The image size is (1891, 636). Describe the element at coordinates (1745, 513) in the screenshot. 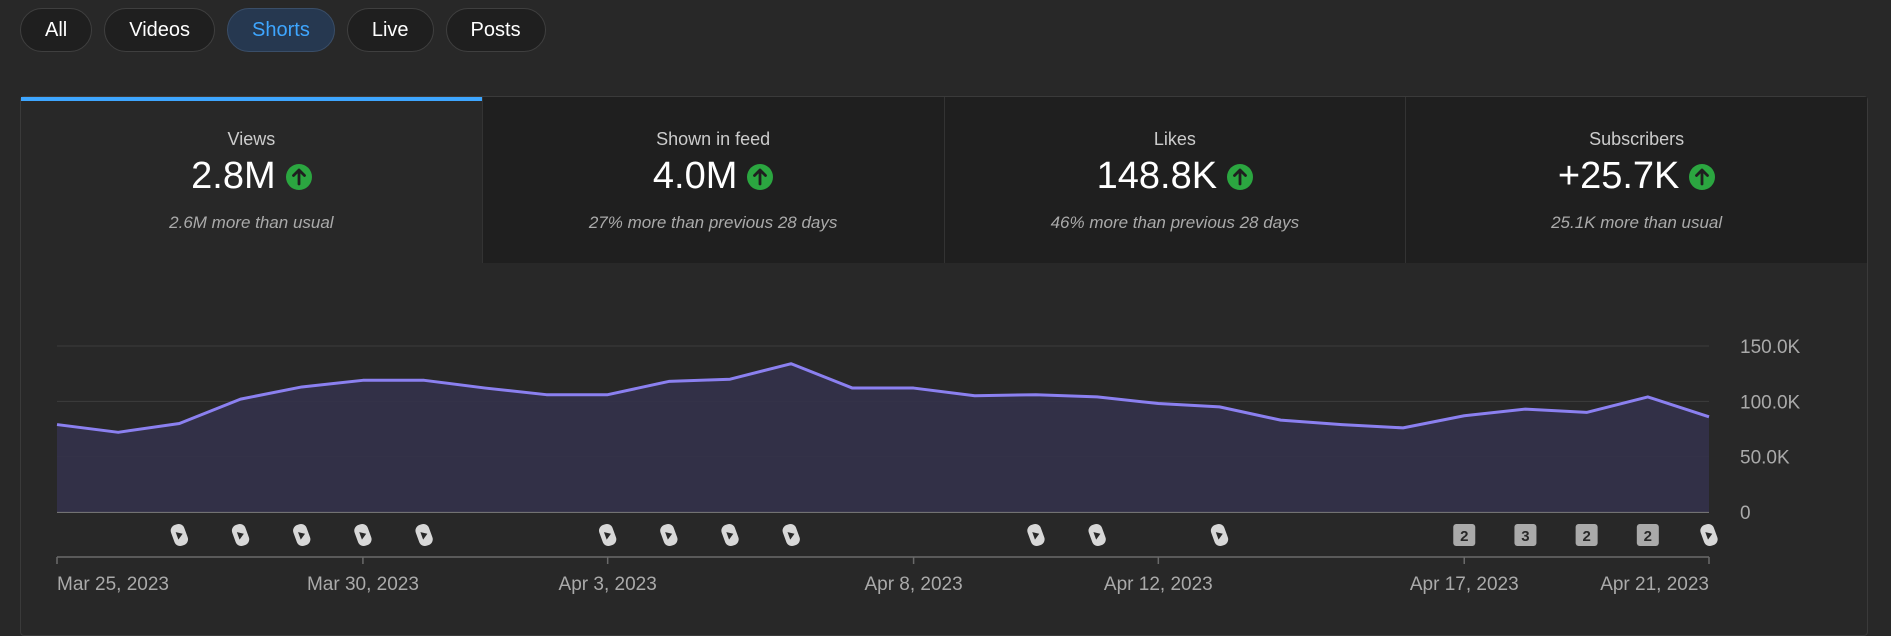

I see `y-tick-label: 0` at that location.